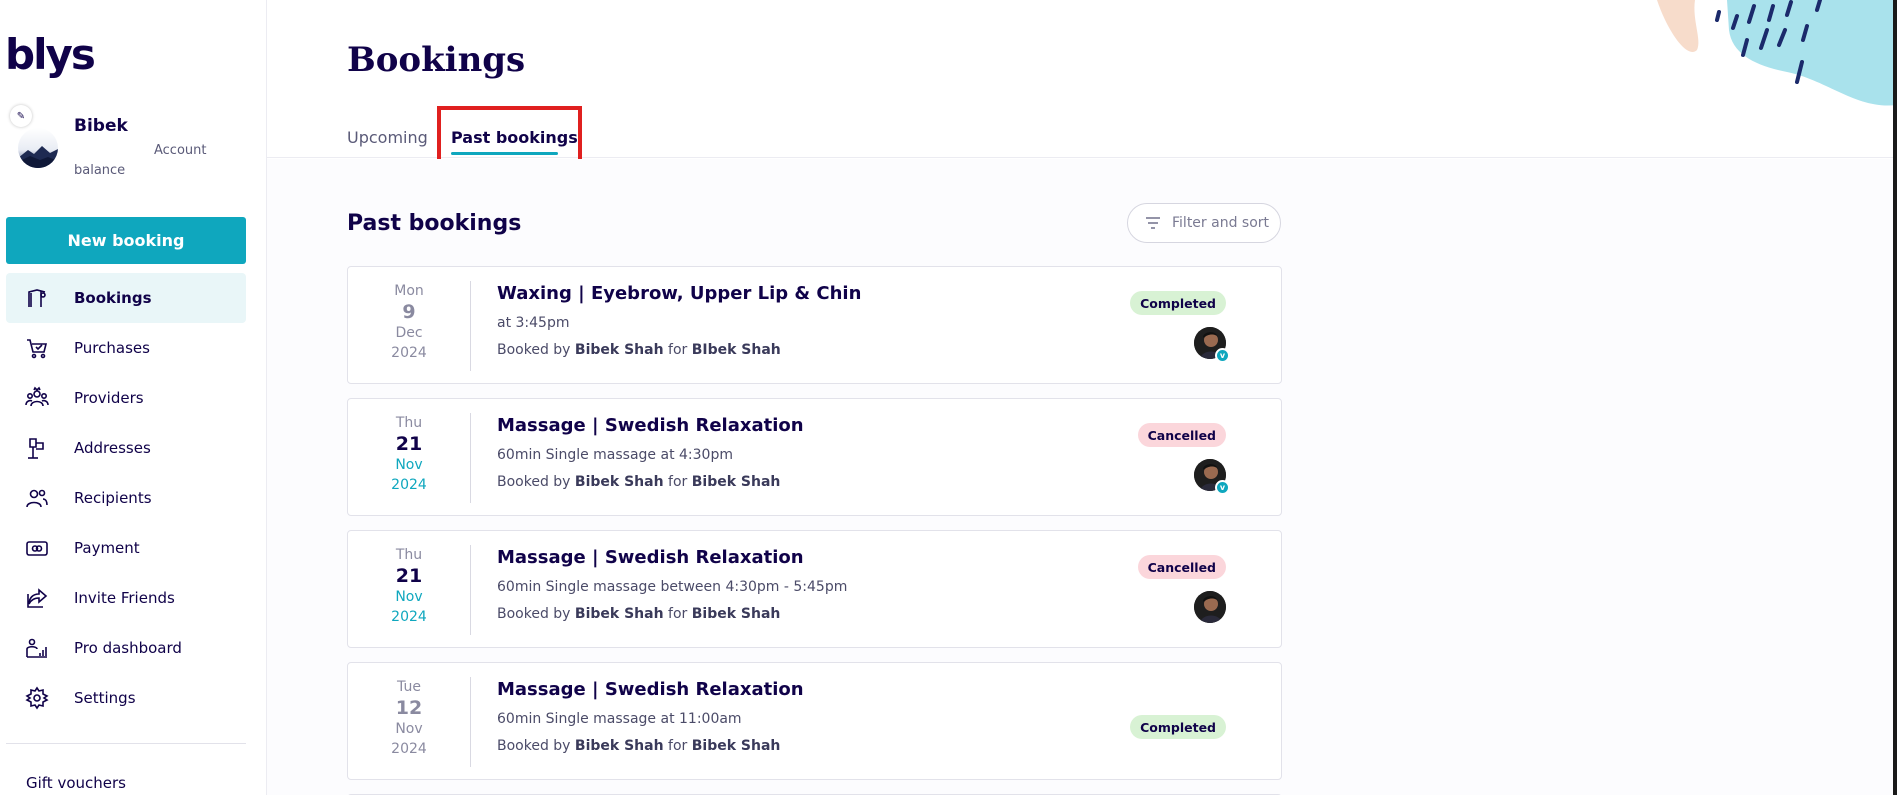  Describe the element at coordinates (126, 240) in the screenshot. I see `new-booking-button: New booking` at that location.